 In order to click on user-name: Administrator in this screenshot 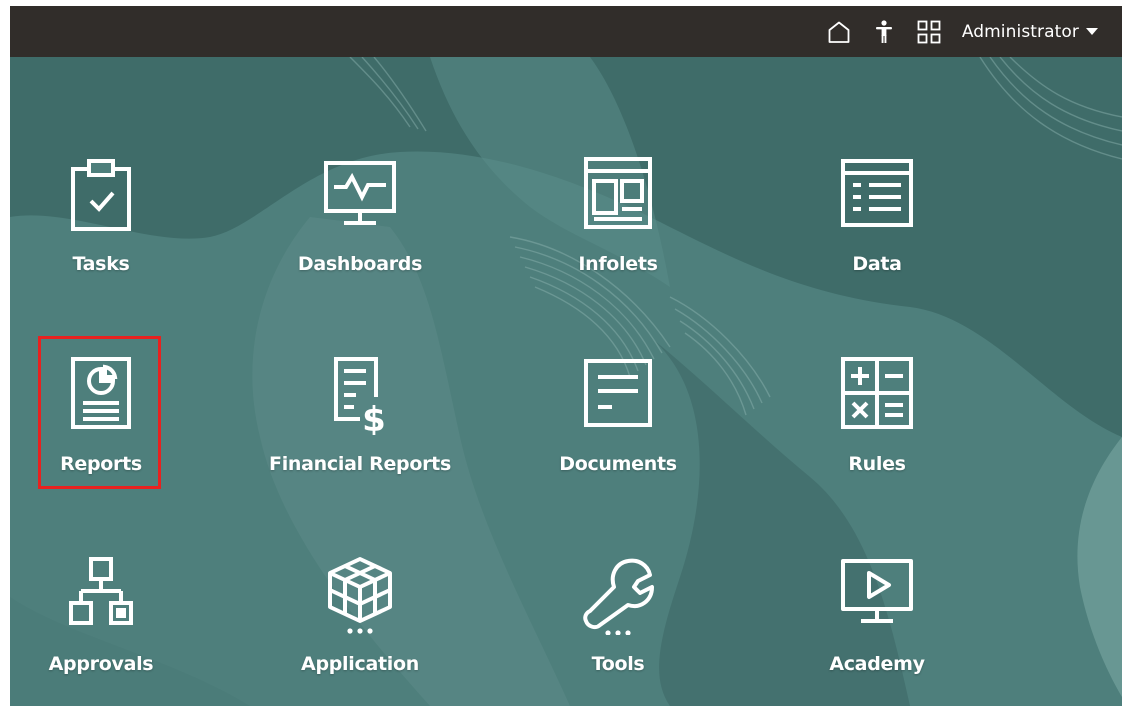, I will do `click(1020, 31)`.